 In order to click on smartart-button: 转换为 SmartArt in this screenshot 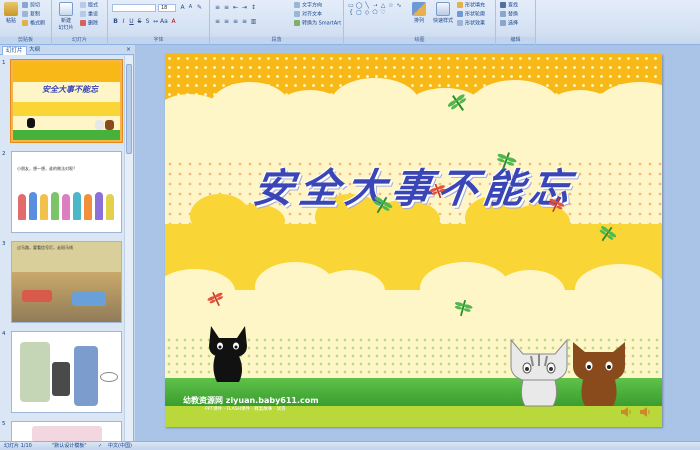, I will do `click(317, 24)`.